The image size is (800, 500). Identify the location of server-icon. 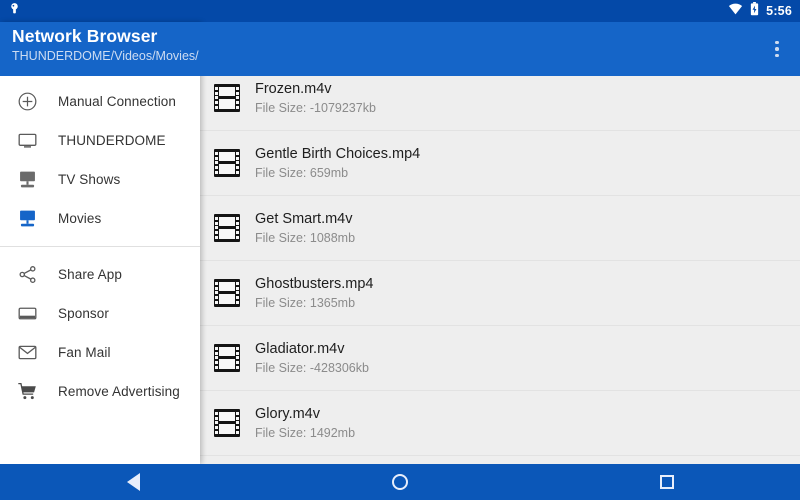
(27, 180).